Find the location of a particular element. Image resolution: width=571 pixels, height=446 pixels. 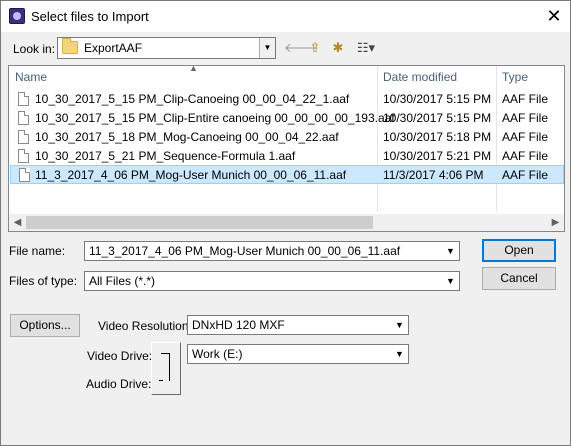

look-in-combo: ExportAAF ▼ is located at coordinates (166, 48).